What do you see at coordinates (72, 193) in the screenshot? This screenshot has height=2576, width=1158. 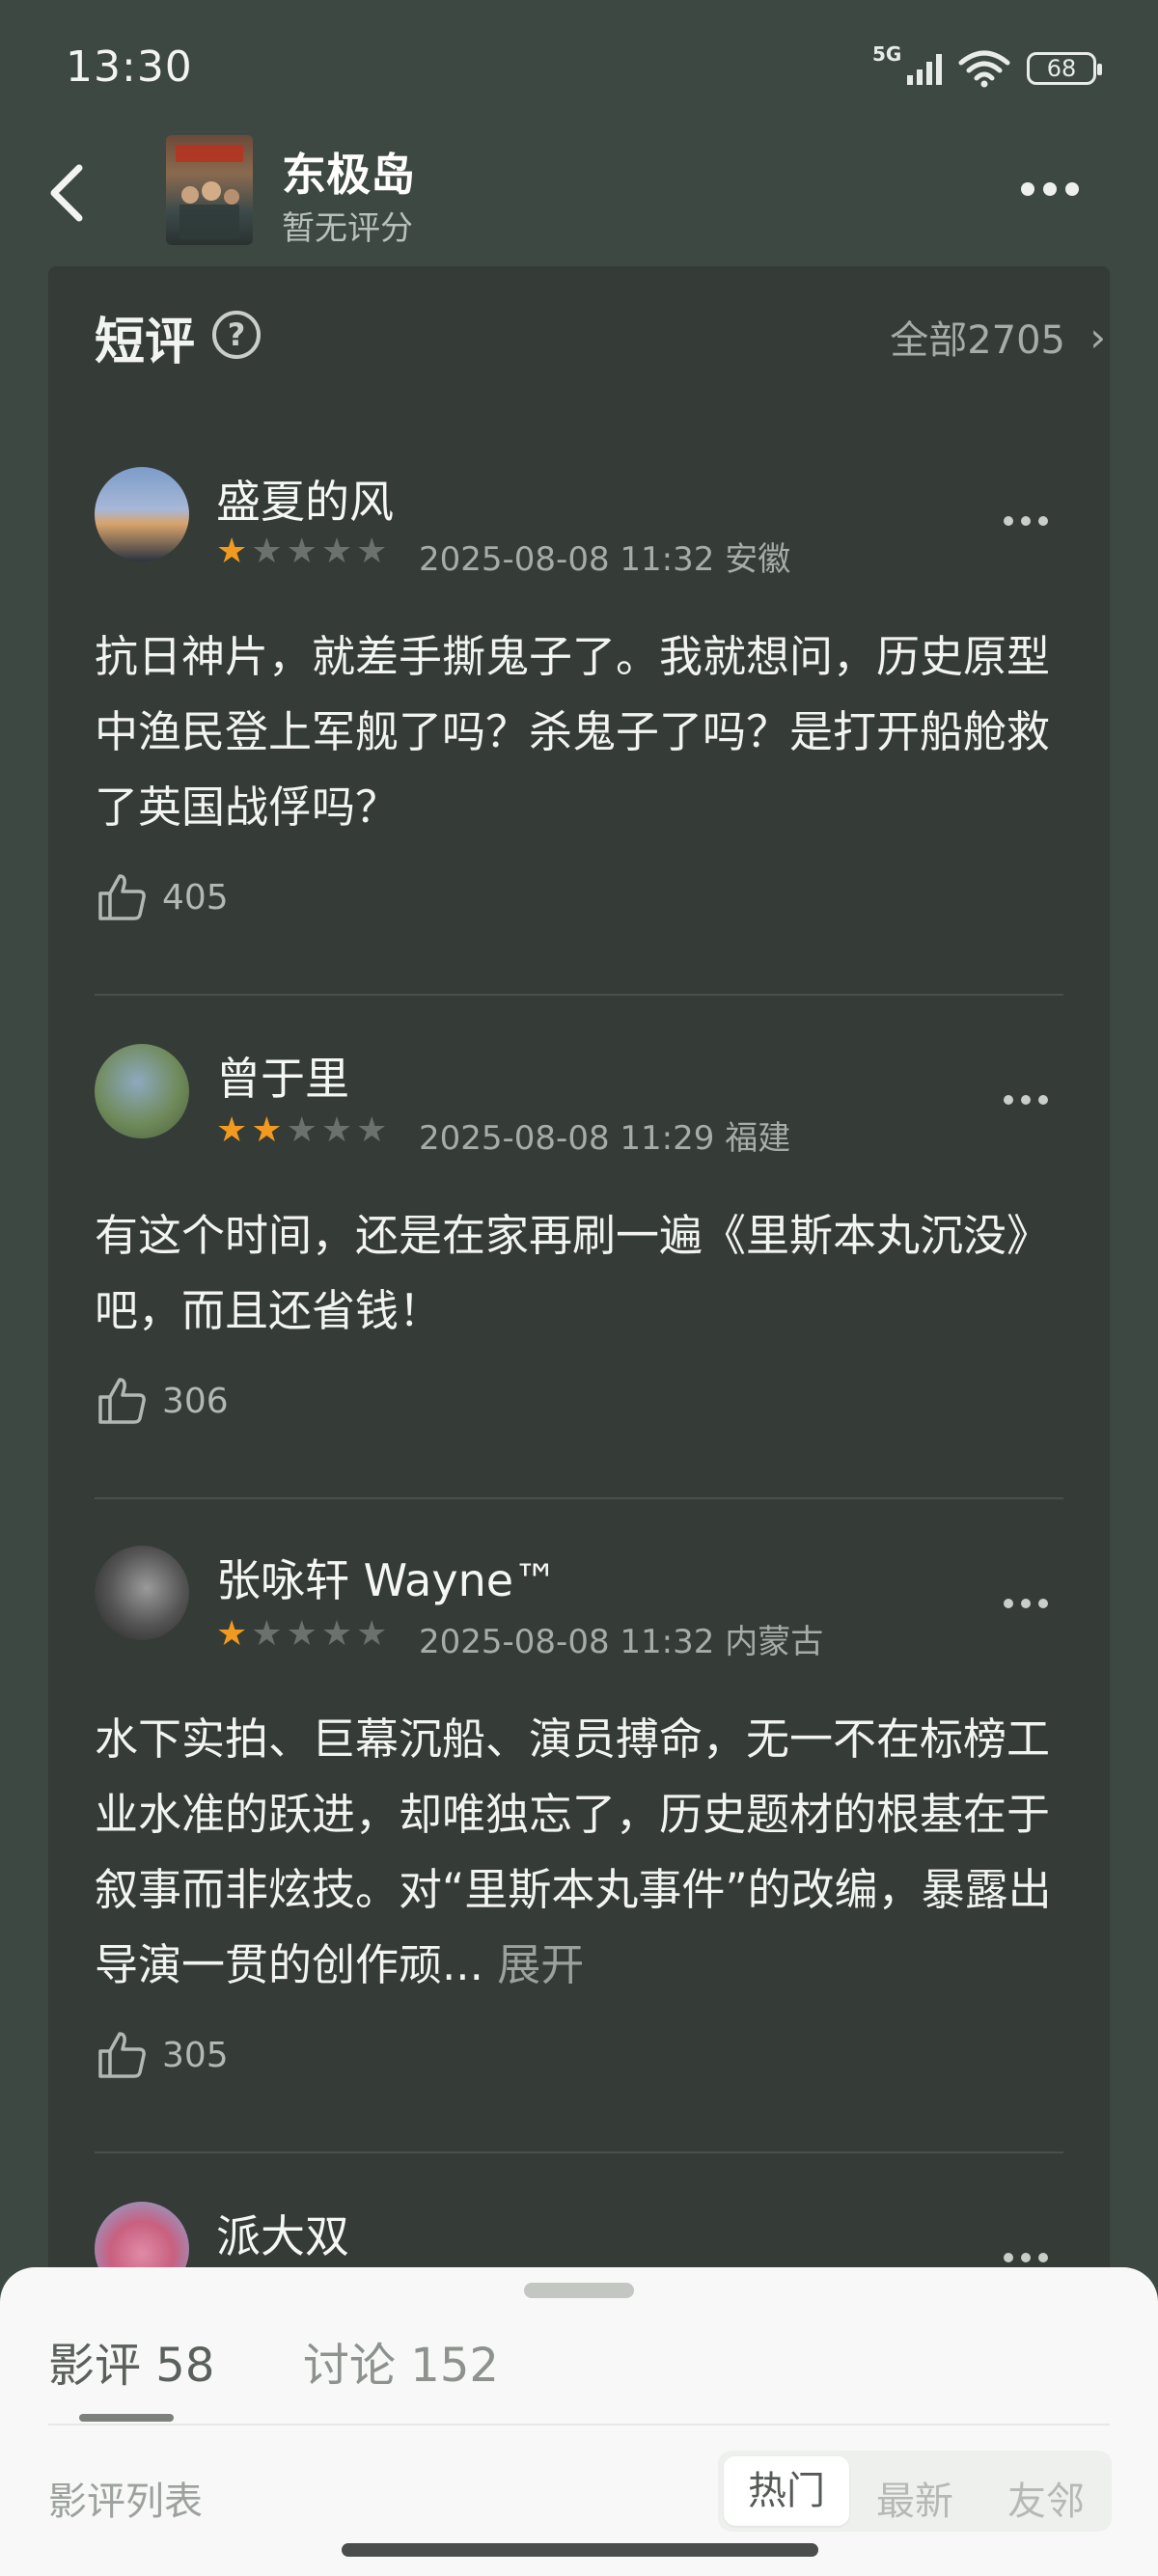 I see `back-icon` at bounding box center [72, 193].